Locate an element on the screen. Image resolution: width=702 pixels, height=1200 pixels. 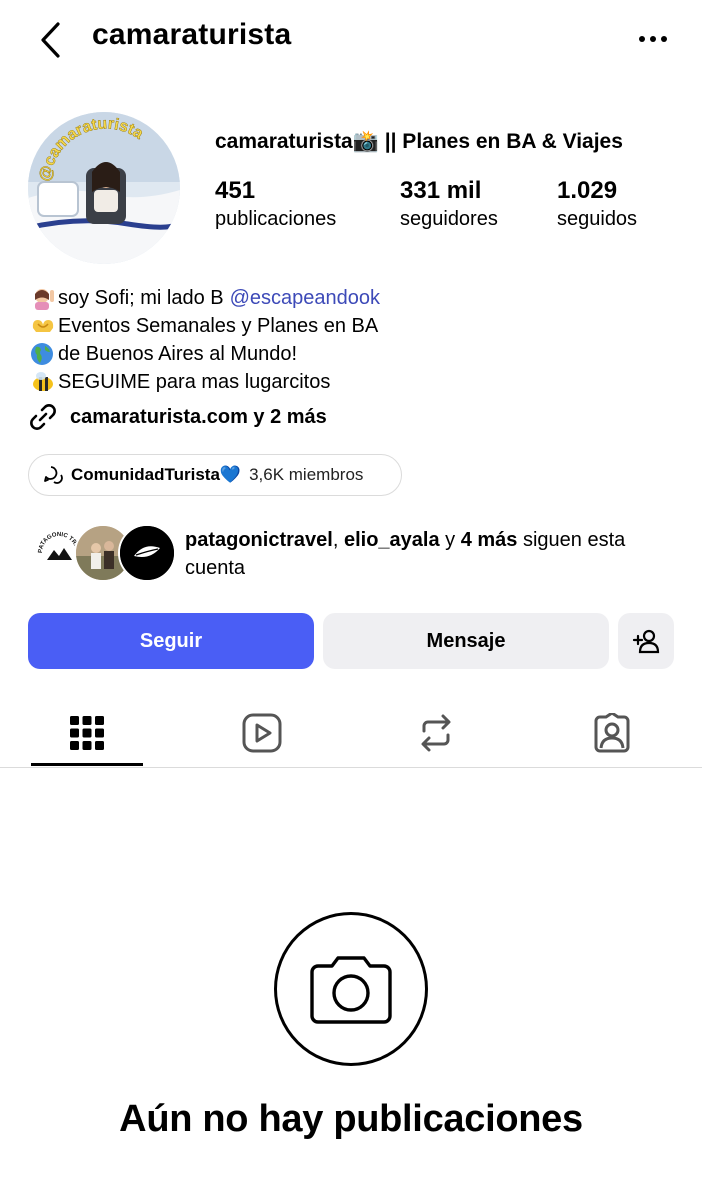
stat-posts: 451 publicaciones is located at coordinates (275, 204).